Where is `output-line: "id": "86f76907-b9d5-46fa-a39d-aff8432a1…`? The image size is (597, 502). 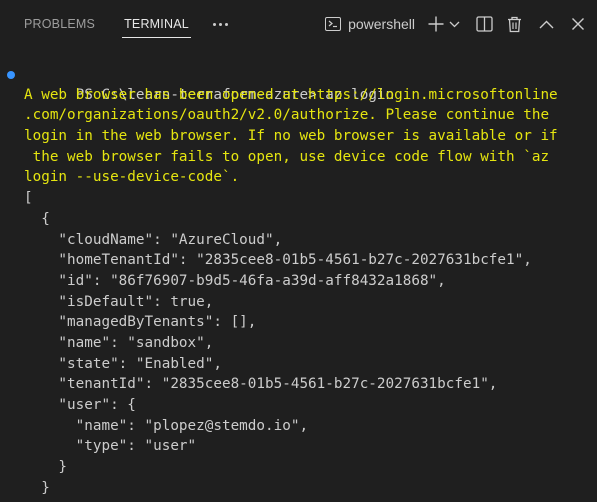
output-line: "id": "86f76907-b9d5-46fa-a39d-aff8432a1… is located at coordinates (235, 280).